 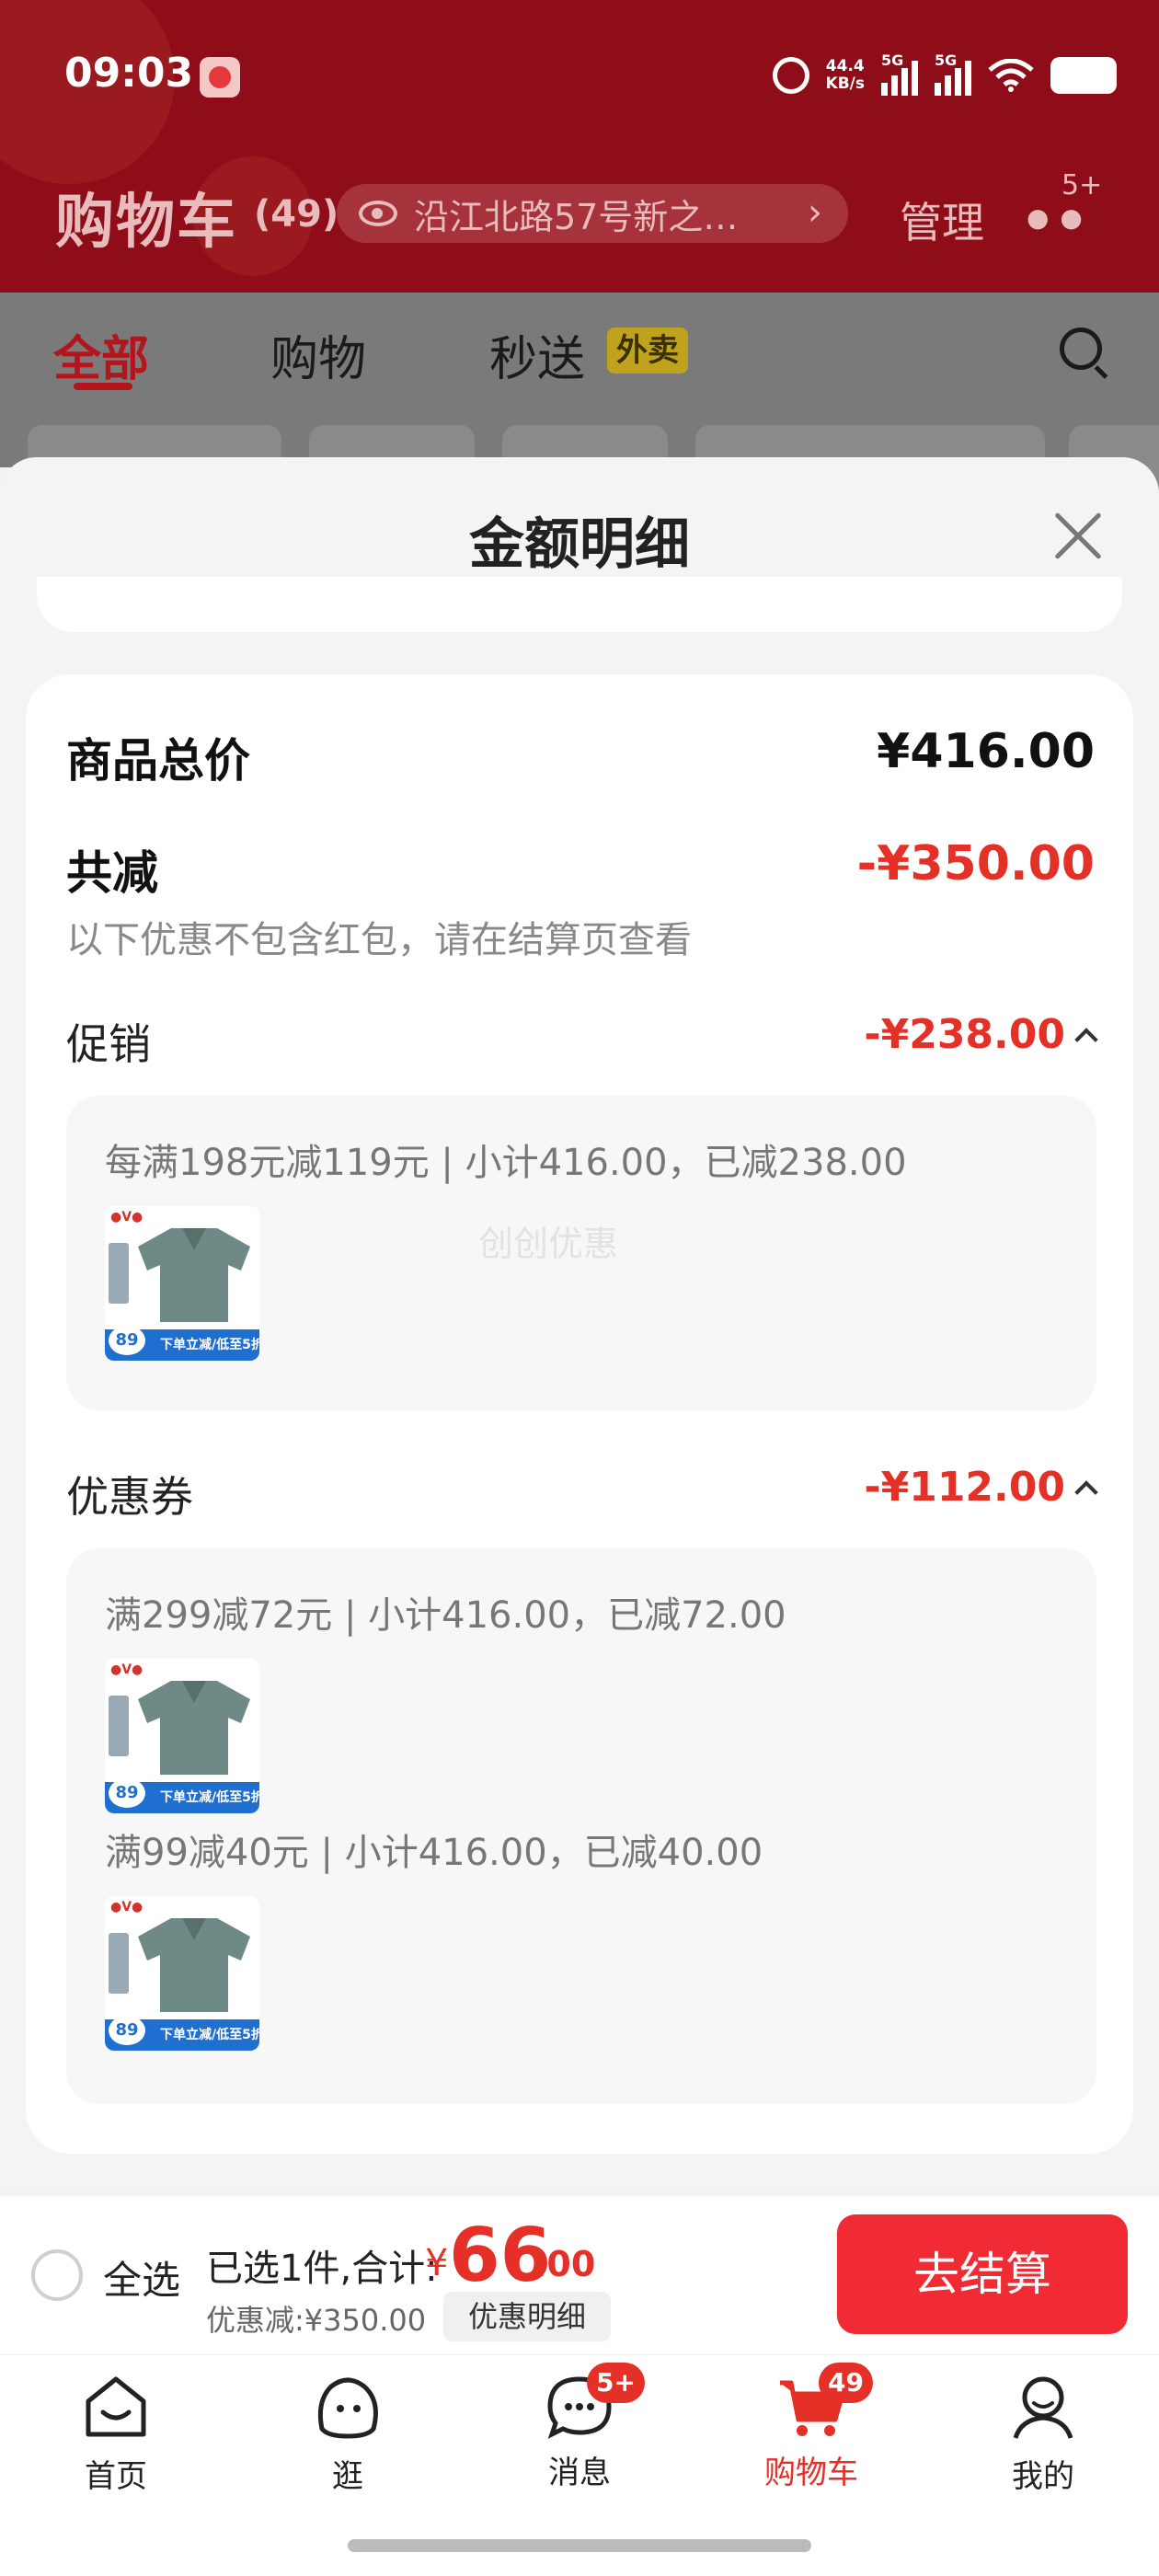 What do you see at coordinates (815, 212) in the screenshot?
I see `chevron-right-icon: ›` at bounding box center [815, 212].